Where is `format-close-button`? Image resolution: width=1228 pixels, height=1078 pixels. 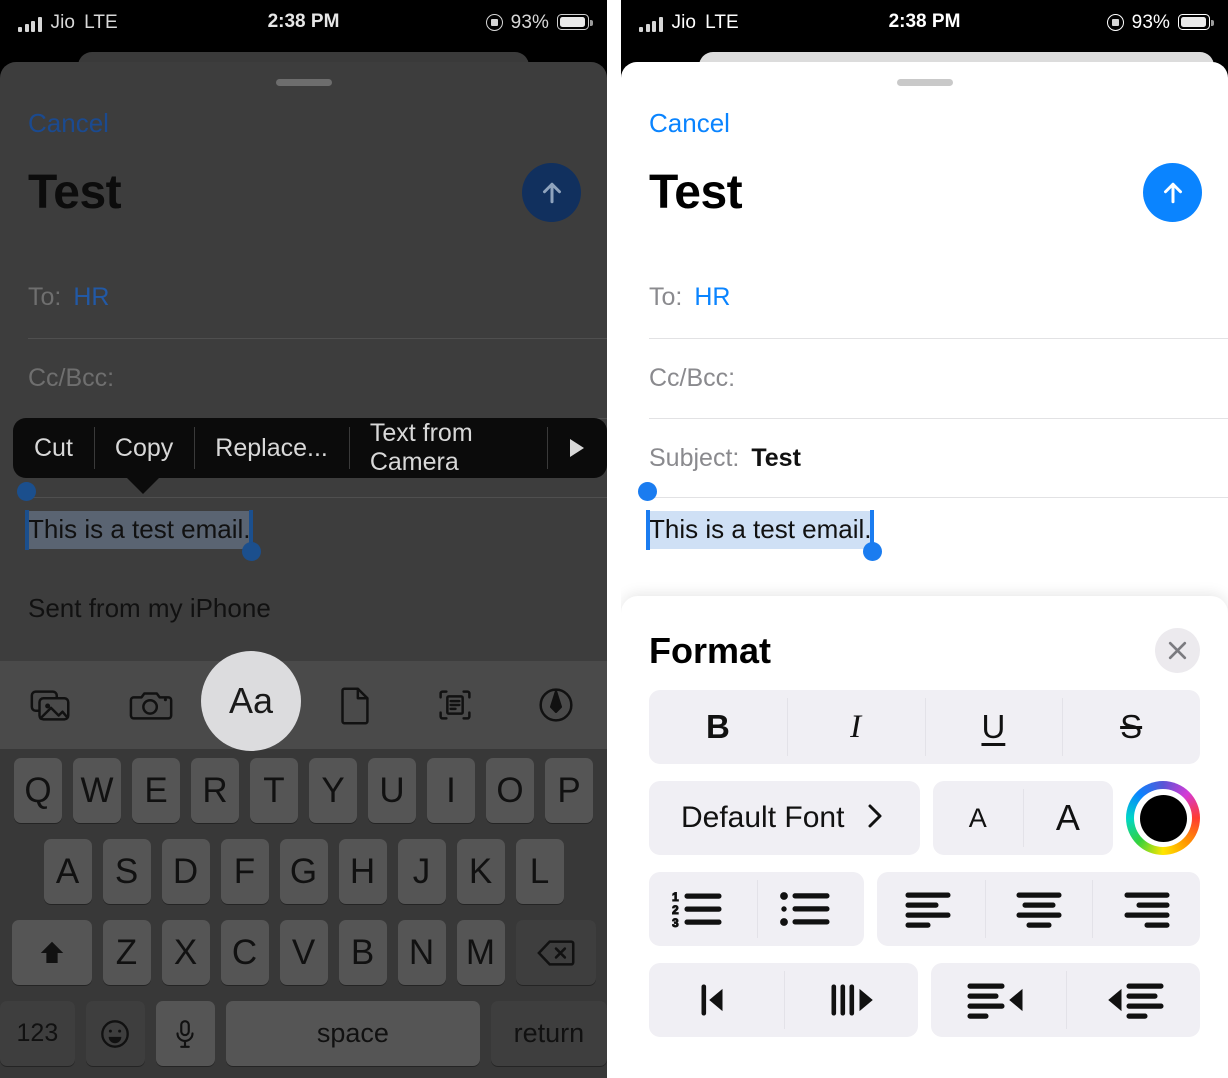 format-close-button is located at coordinates (1177, 650).